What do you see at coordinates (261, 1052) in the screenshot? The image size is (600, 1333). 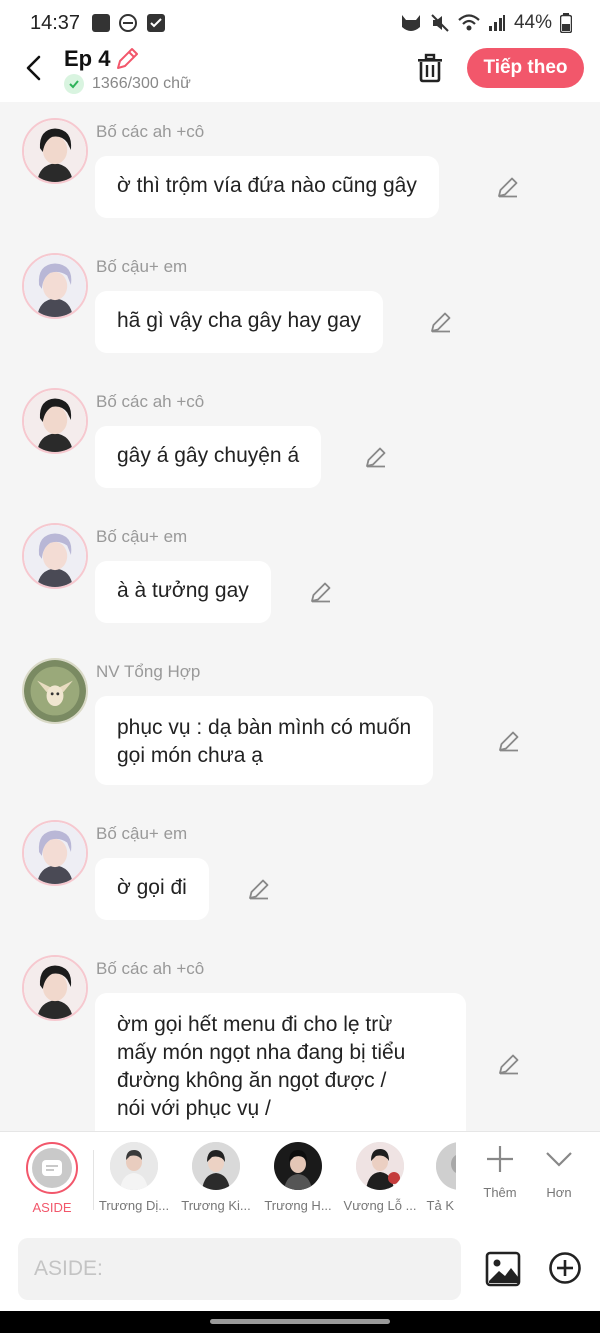 I see `message-text-line: mấy món ngọt nha đang bị tiểu` at bounding box center [261, 1052].